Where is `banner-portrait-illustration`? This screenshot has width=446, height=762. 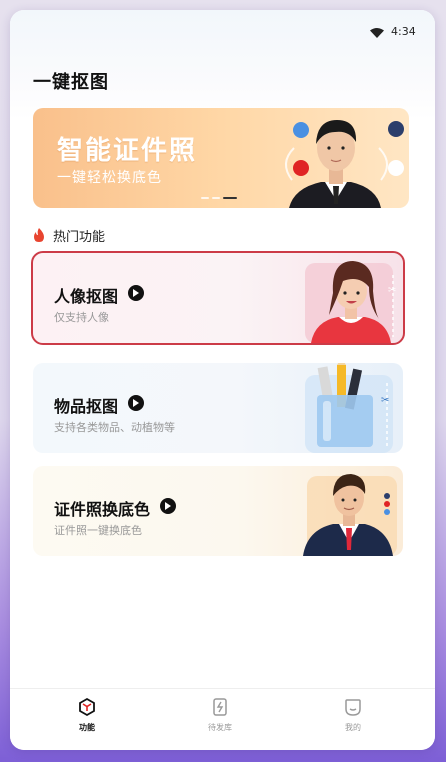
banner-portrait-illustration is located at coordinates (344, 164).